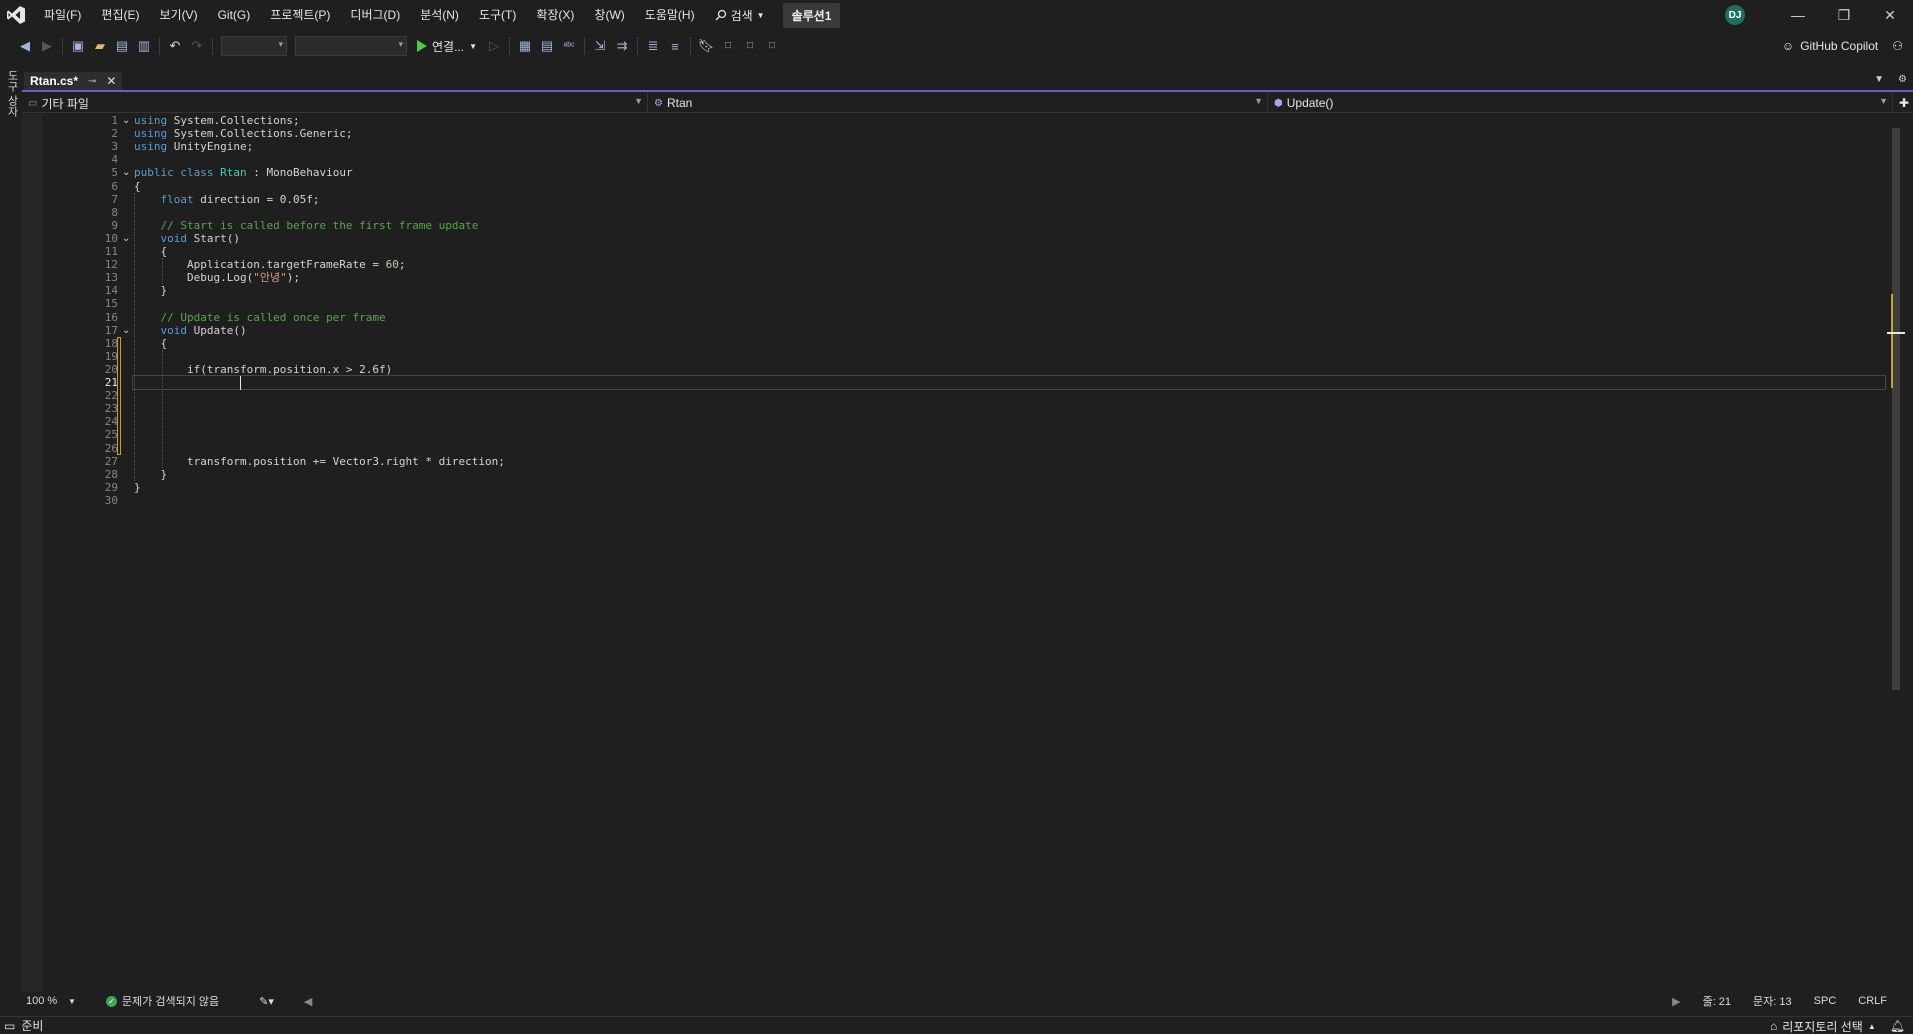  I want to click on method-icon: ⬢, so click(1278, 103).